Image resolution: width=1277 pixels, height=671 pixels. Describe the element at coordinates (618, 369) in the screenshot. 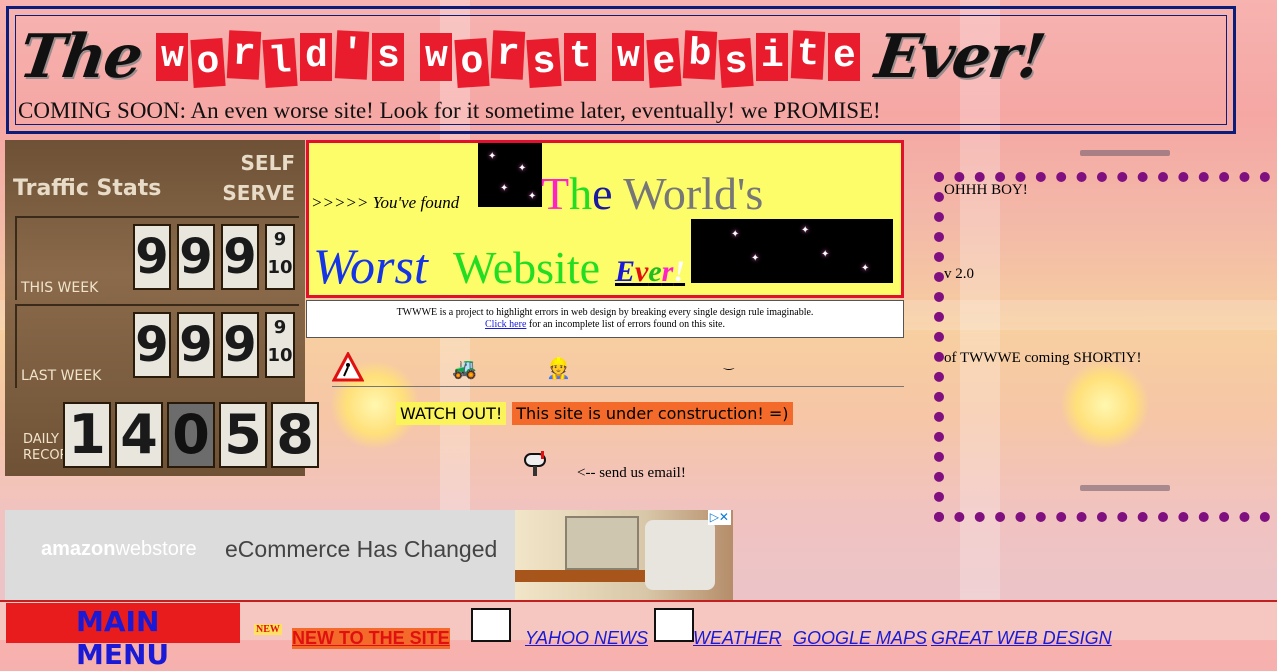

I see `construction-animation-row: 🚜 👷 ‿` at that location.